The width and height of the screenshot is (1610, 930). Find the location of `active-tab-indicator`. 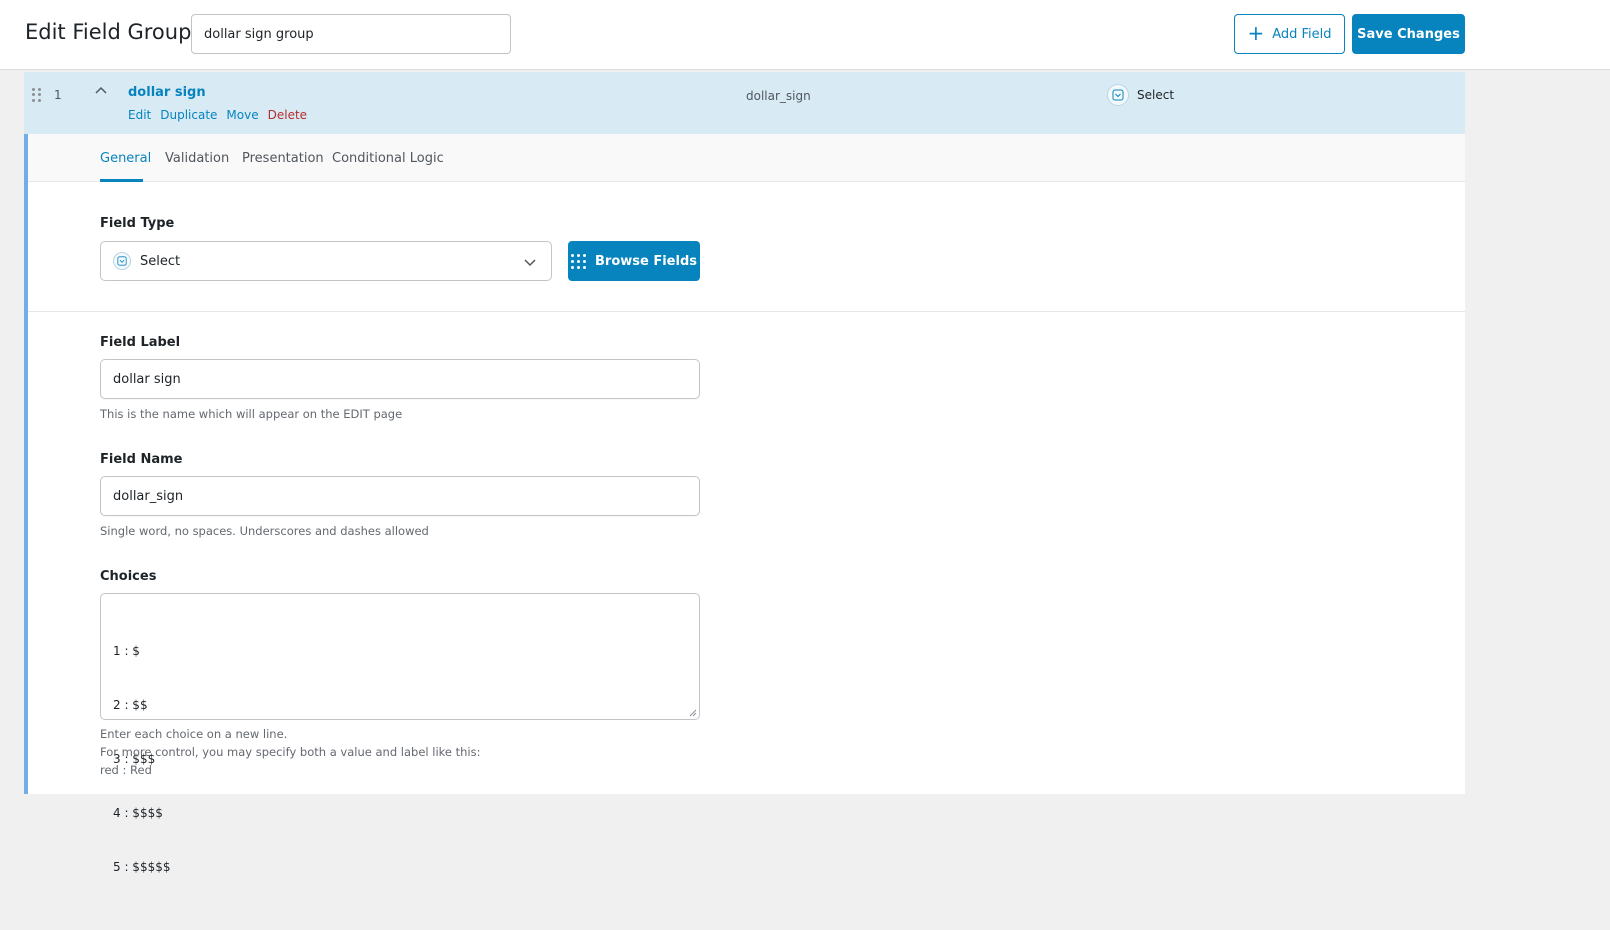

active-tab-indicator is located at coordinates (121, 180).